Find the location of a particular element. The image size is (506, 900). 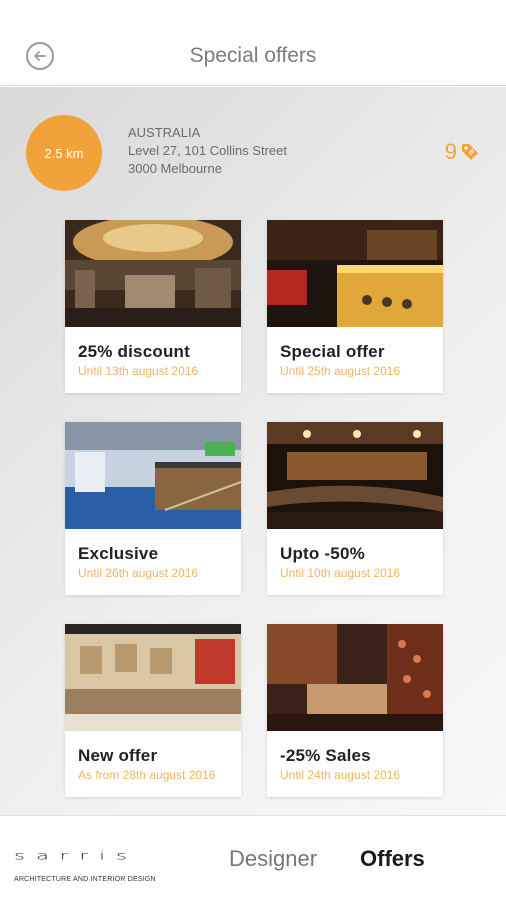

brand-logo: sarris ARCHITECTURE AND INTERIOR DESIGN is located at coordinates (96, 866).